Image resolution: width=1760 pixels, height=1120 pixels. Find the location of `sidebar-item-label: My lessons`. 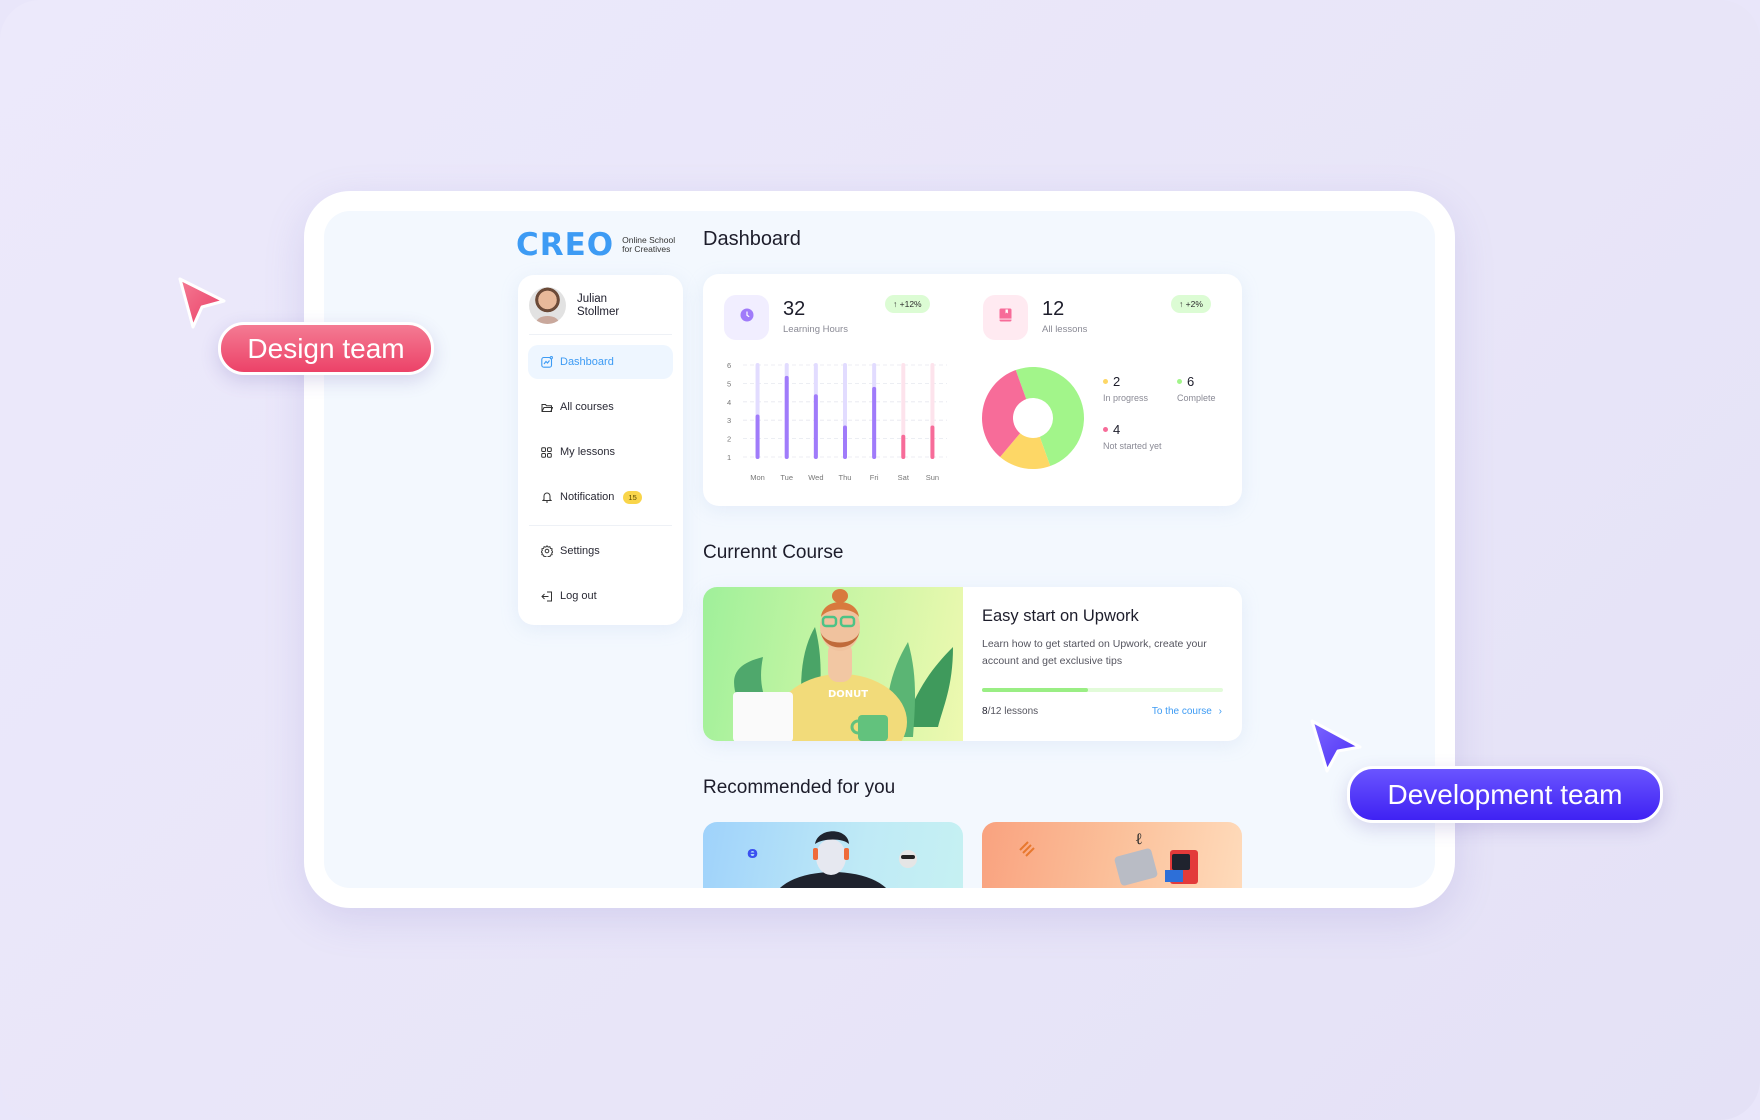

sidebar-item-label: My lessons is located at coordinates (588, 452).